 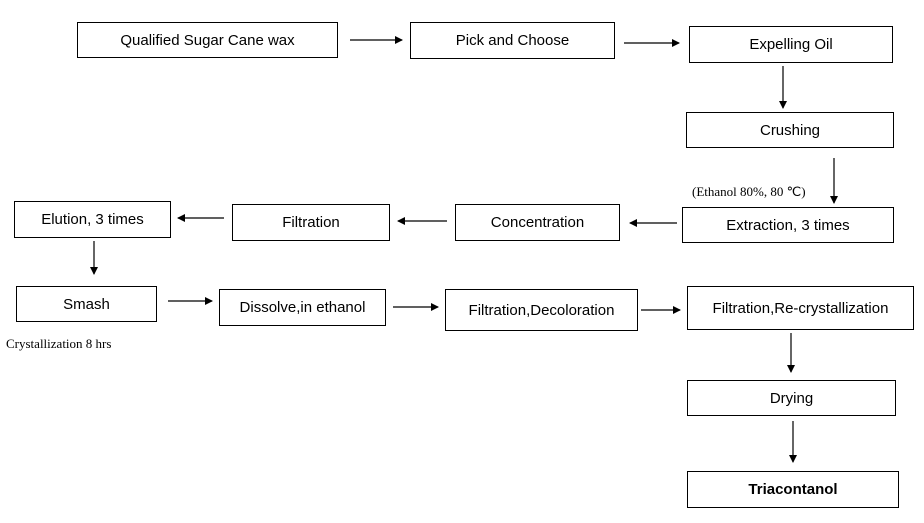 What do you see at coordinates (541, 310) in the screenshot?
I see `step-filtration-decoloration: Filtration,Decoloration` at bounding box center [541, 310].